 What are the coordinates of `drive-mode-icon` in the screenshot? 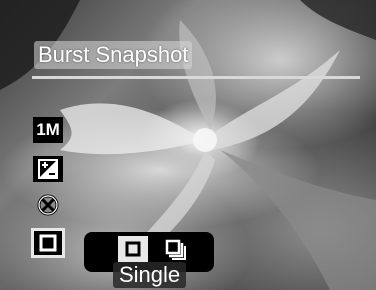 It's located at (48, 243).